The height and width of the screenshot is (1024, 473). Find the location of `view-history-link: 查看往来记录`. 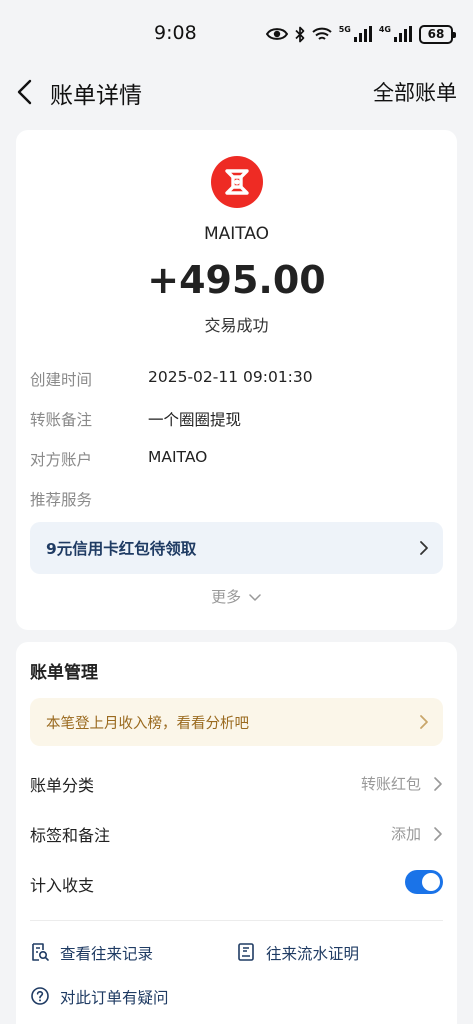

view-history-link: 查看往来记录 is located at coordinates (115, 953).